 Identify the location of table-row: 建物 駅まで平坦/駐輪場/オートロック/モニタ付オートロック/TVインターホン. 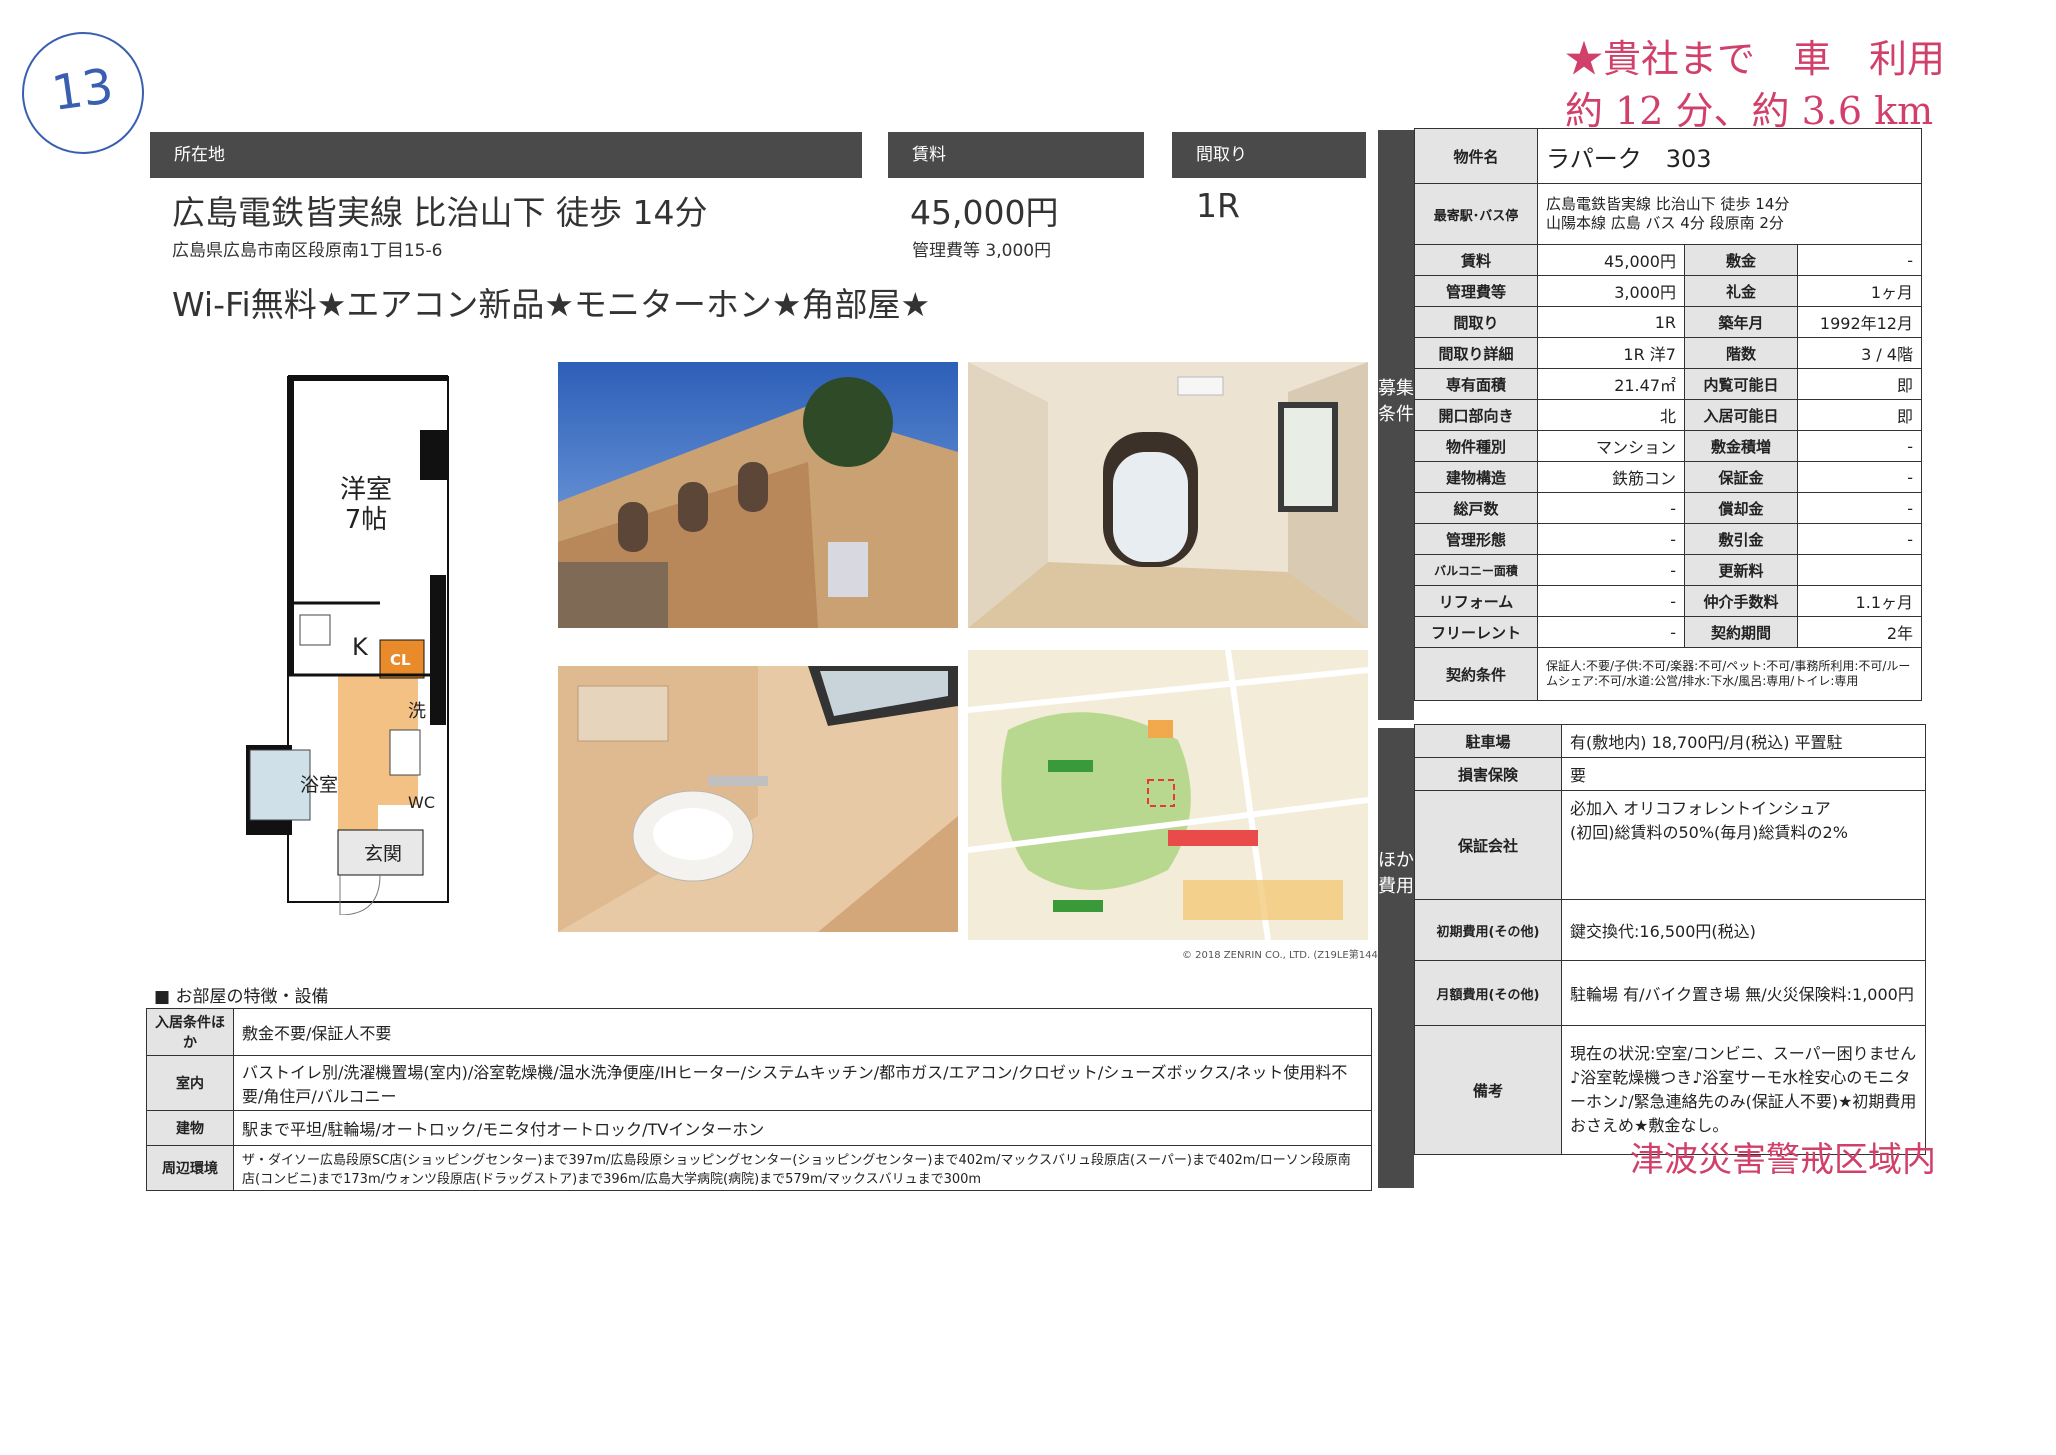
(759, 1128).